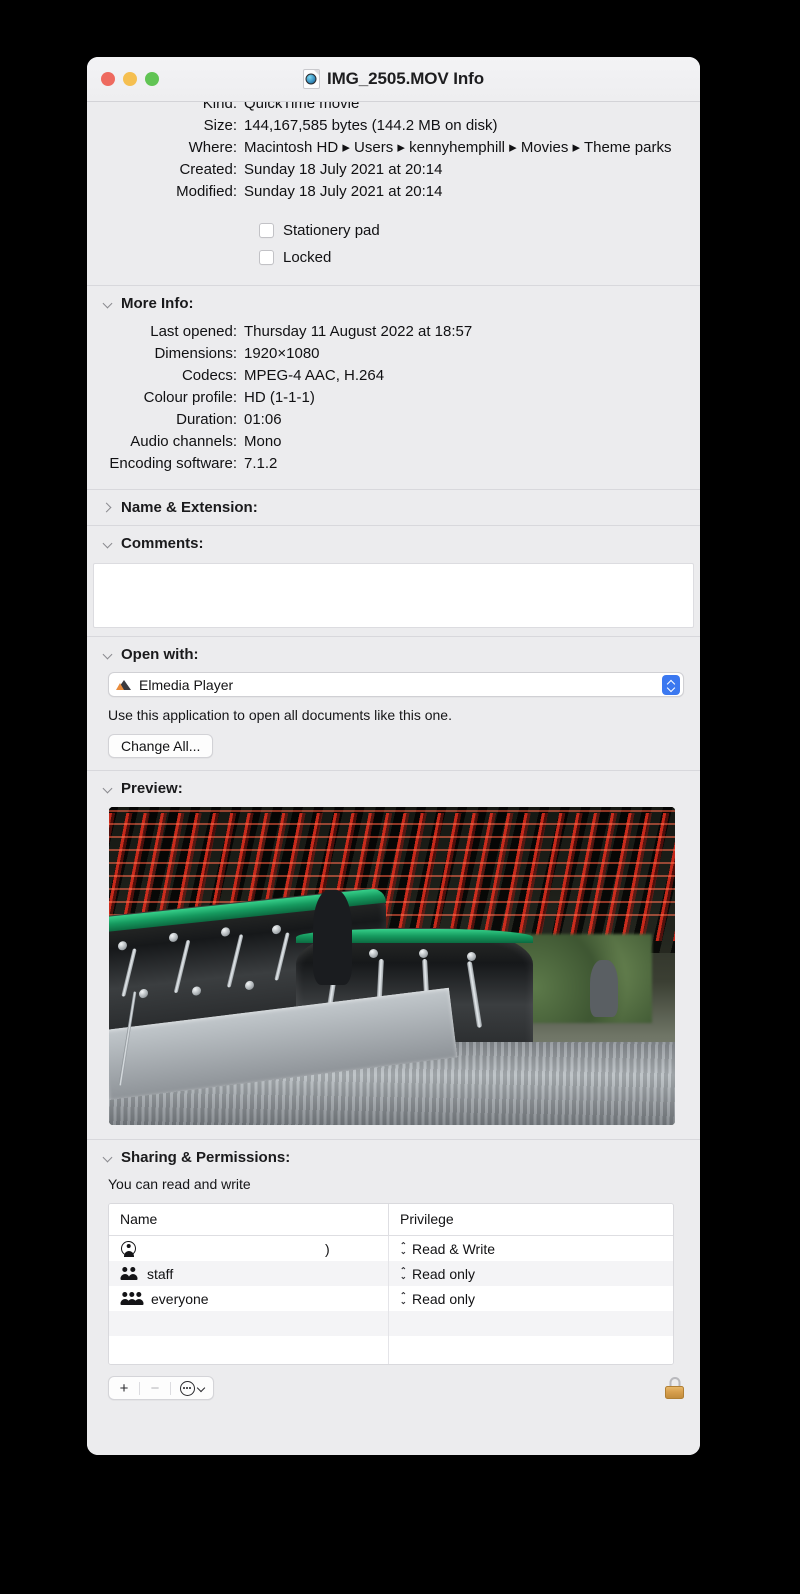 The image size is (800, 1594). Describe the element at coordinates (266, 257) in the screenshot. I see `locked-checkbox` at that location.